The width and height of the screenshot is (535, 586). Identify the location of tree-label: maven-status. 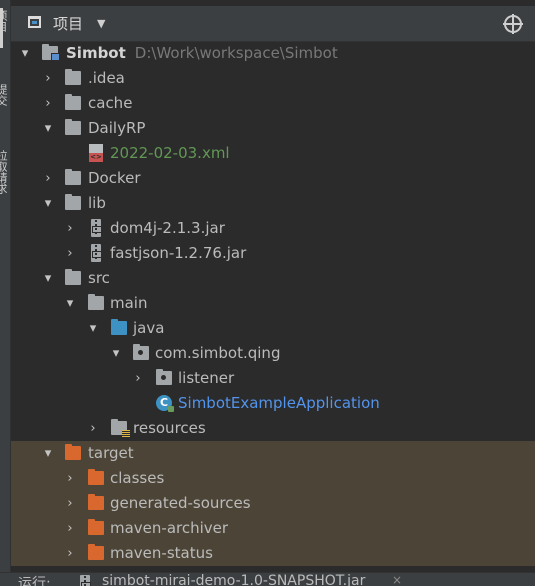
(161, 553).